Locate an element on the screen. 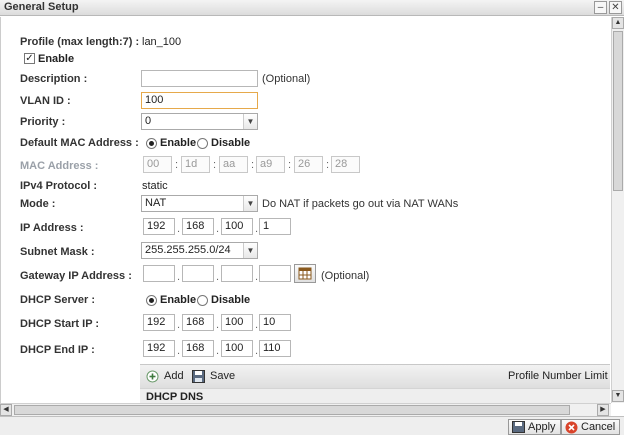 The image size is (624, 438). ip-octet-input: 100 is located at coordinates (237, 226).